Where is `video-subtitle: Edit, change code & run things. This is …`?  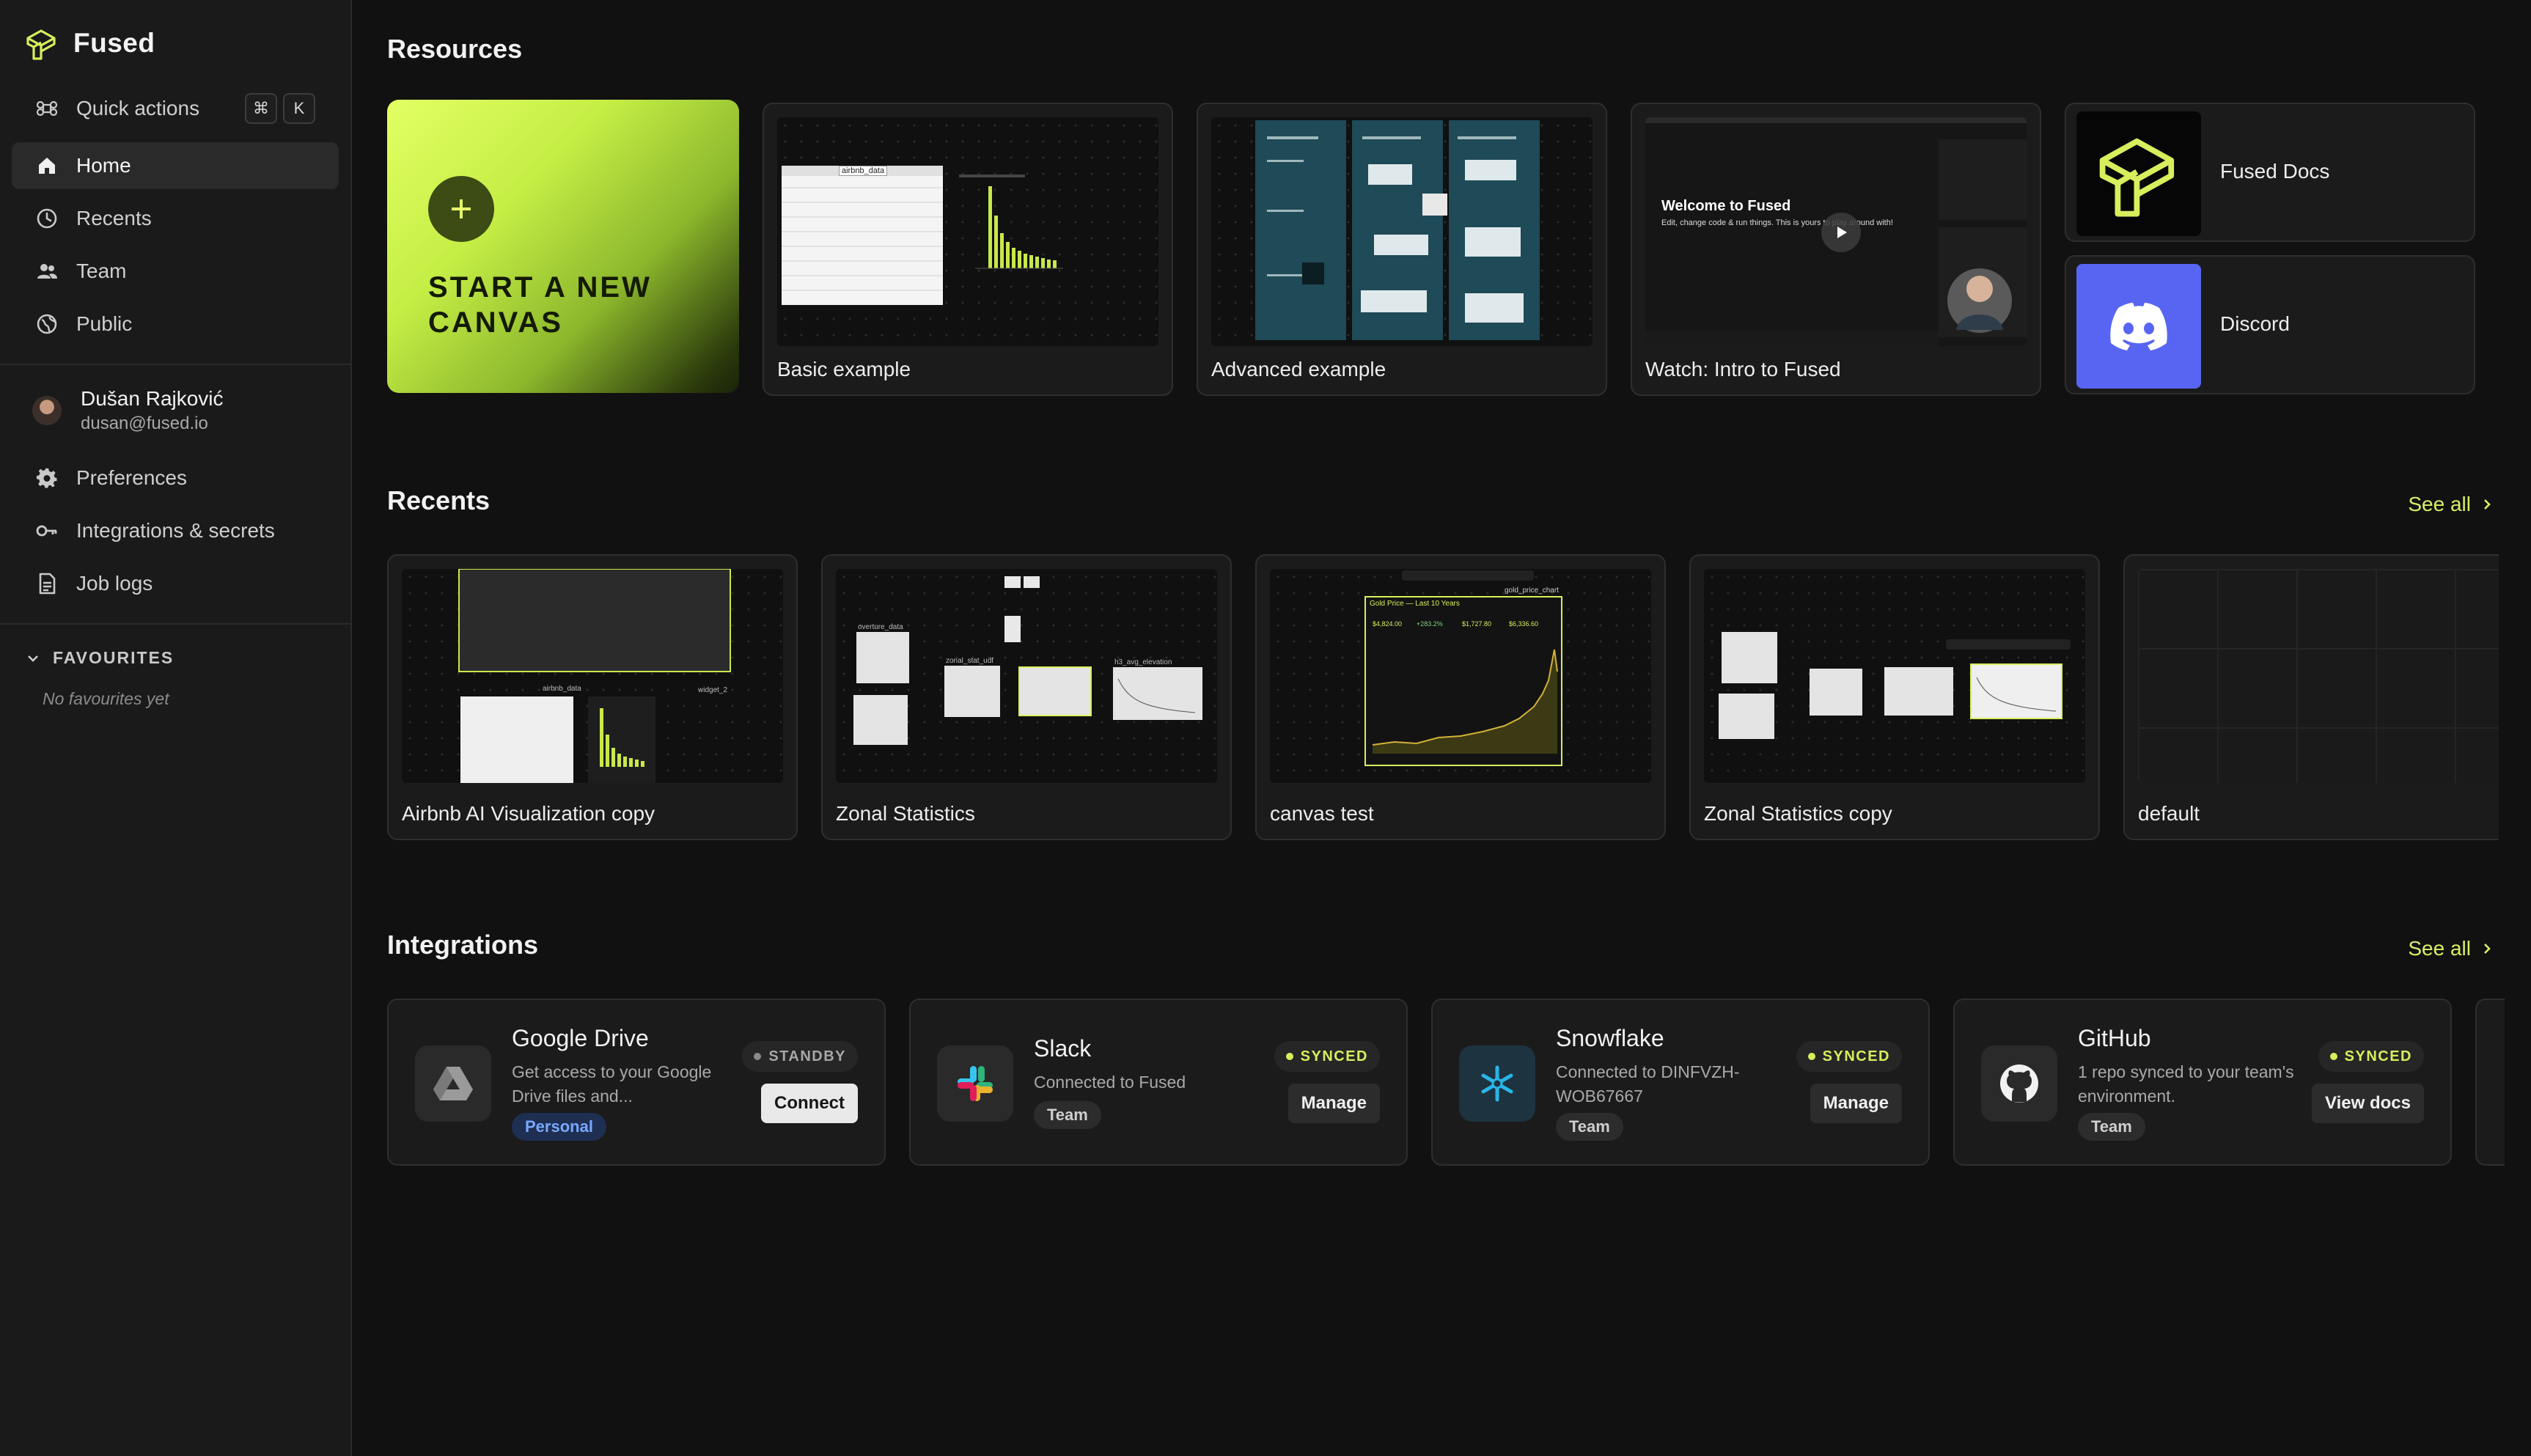
video-subtitle: Edit, change code & run things. This is … is located at coordinates (1777, 222).